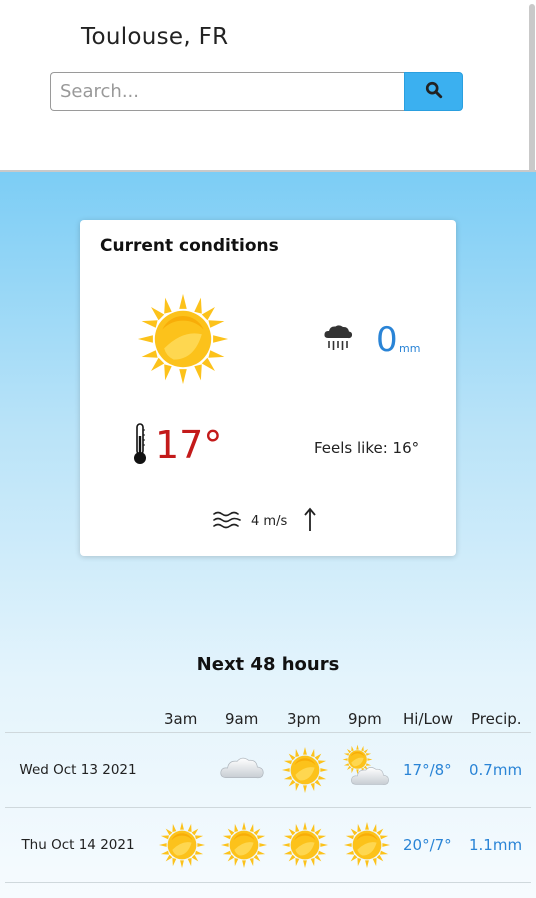 Image resolution: width=536 pixels, height=898 pixels. What do you see at coordinates (366, 768) in the screenshot?
I see `sun-cloud-icon` at bounding box center [366, 768].